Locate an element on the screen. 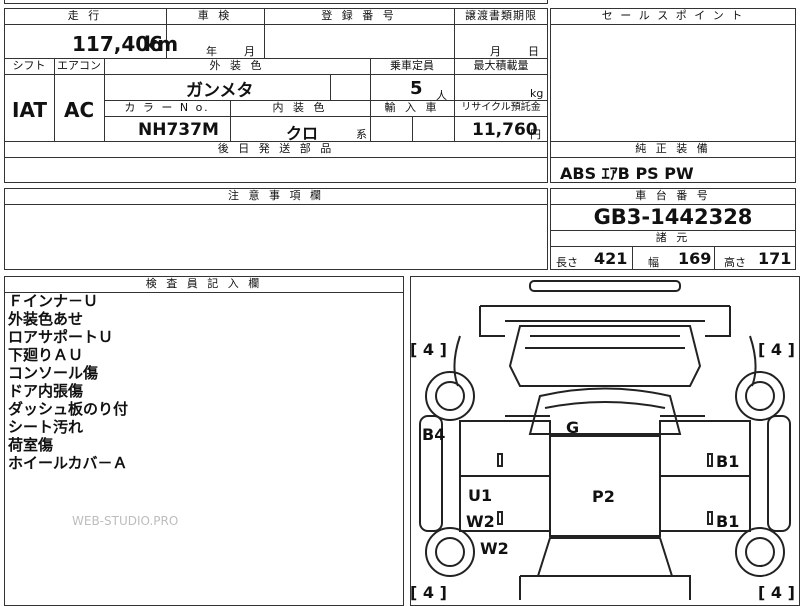  tire-rl is located at coordinates (450, 552).